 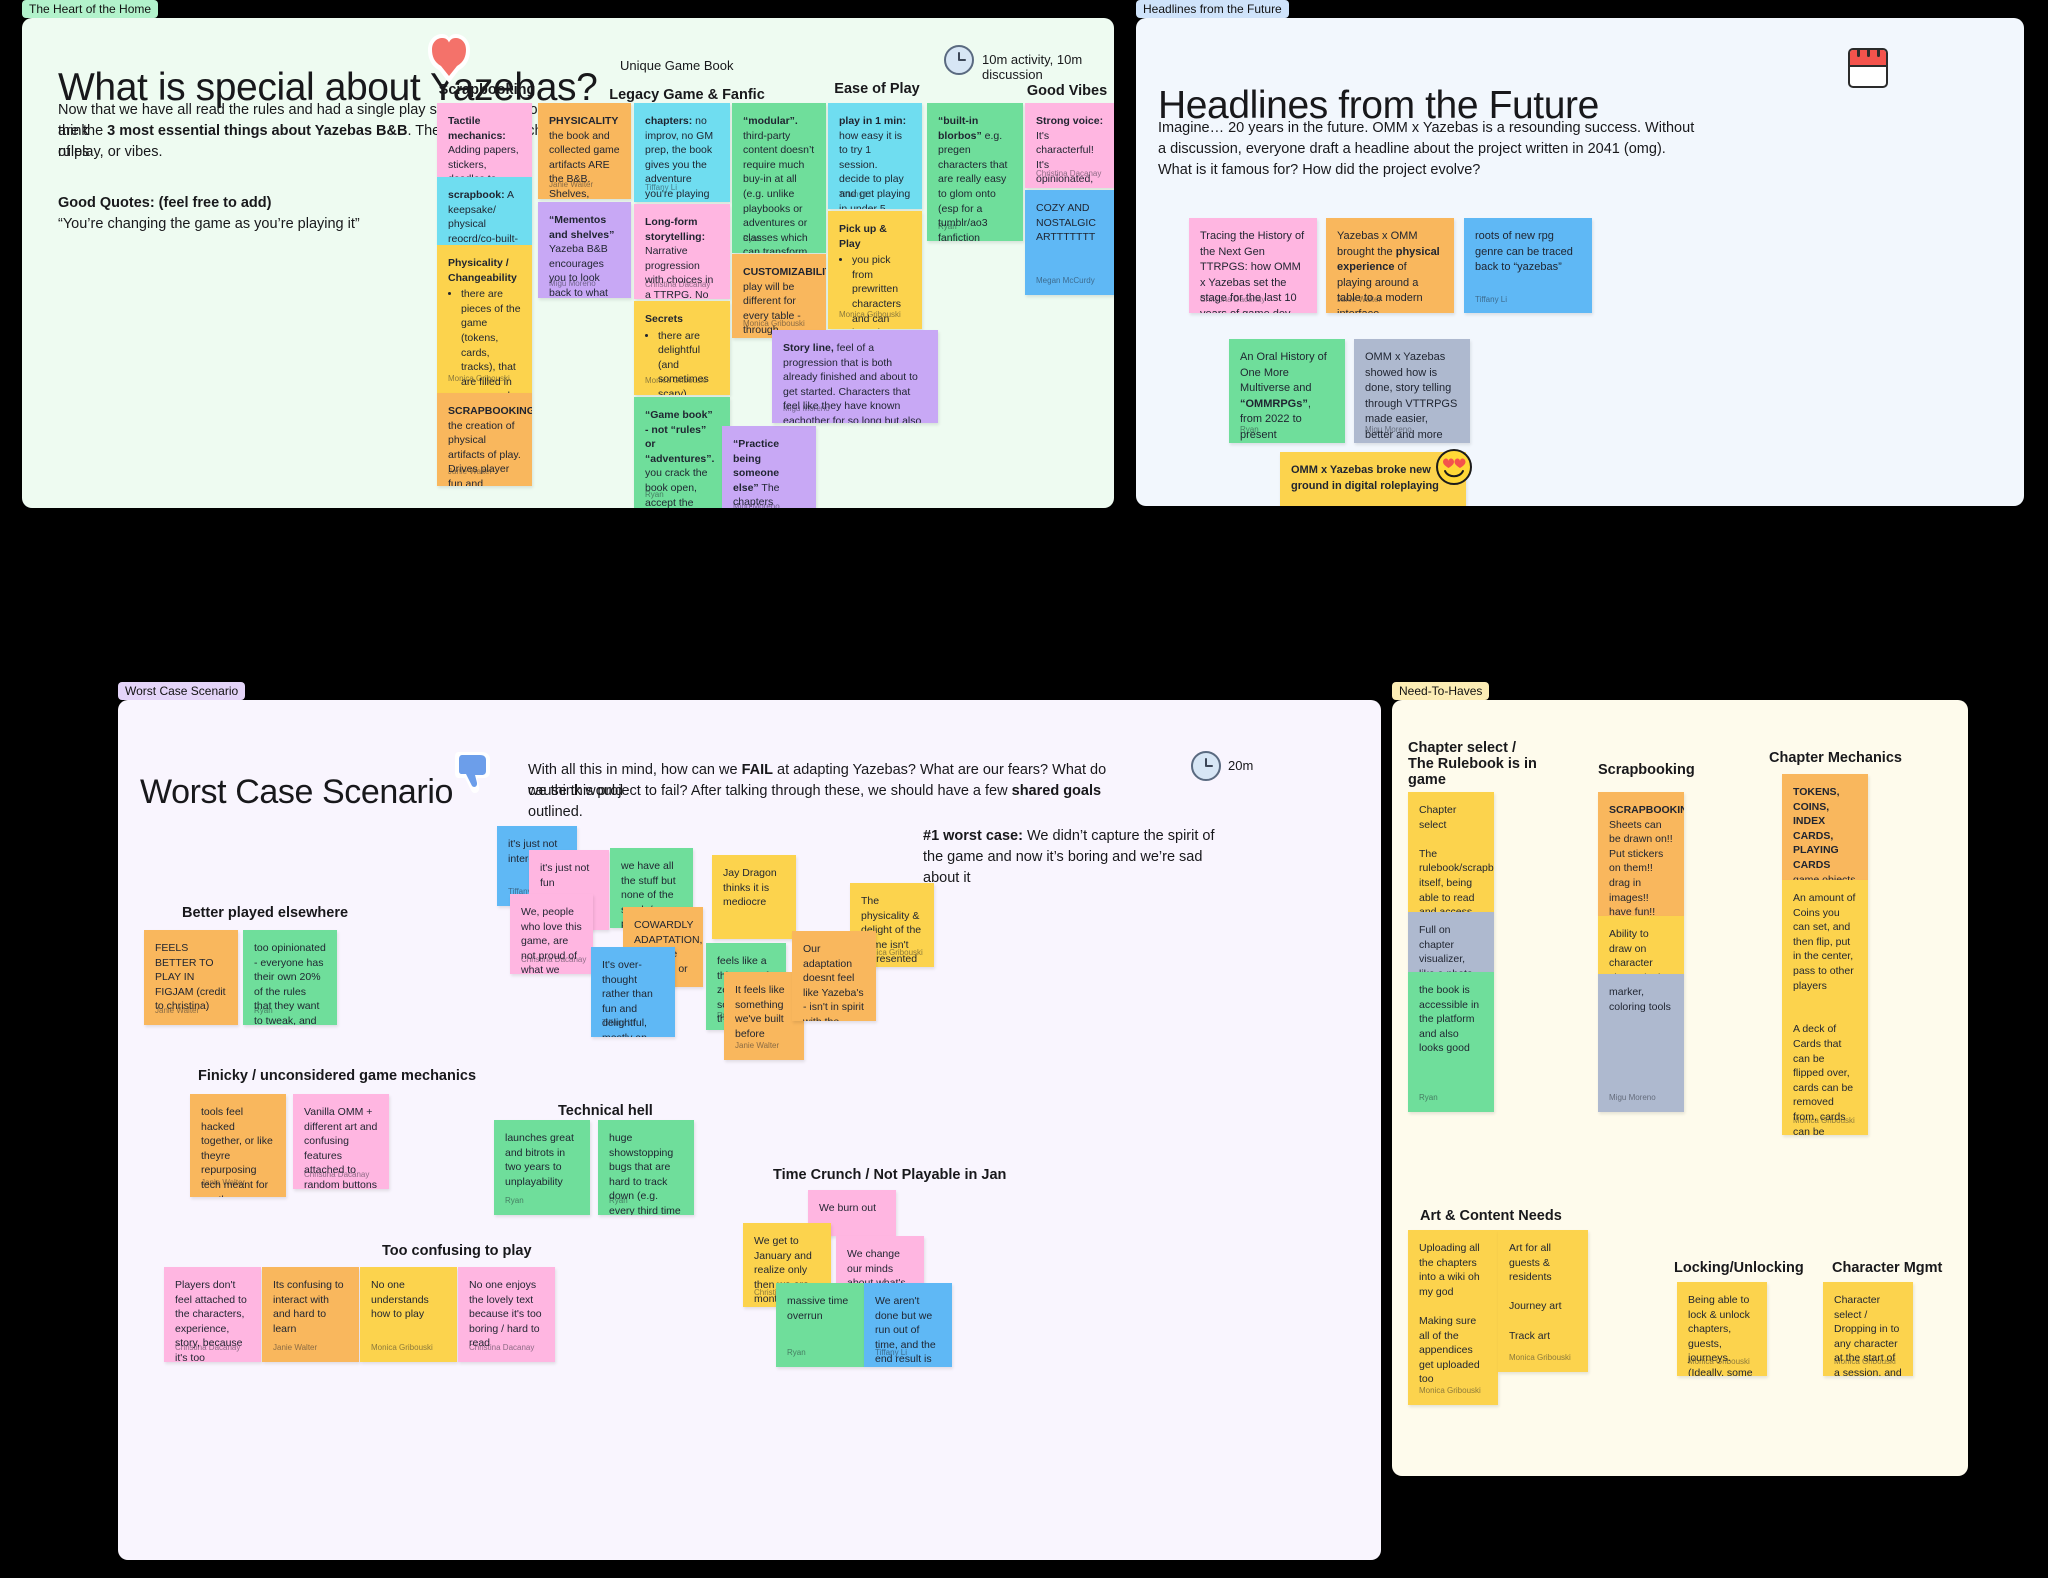 What do you see at coordinates (182, 691) in the screenshot?
I see `frame-label-worst: Worst Case Scenario` at bounding box center [182, 691].